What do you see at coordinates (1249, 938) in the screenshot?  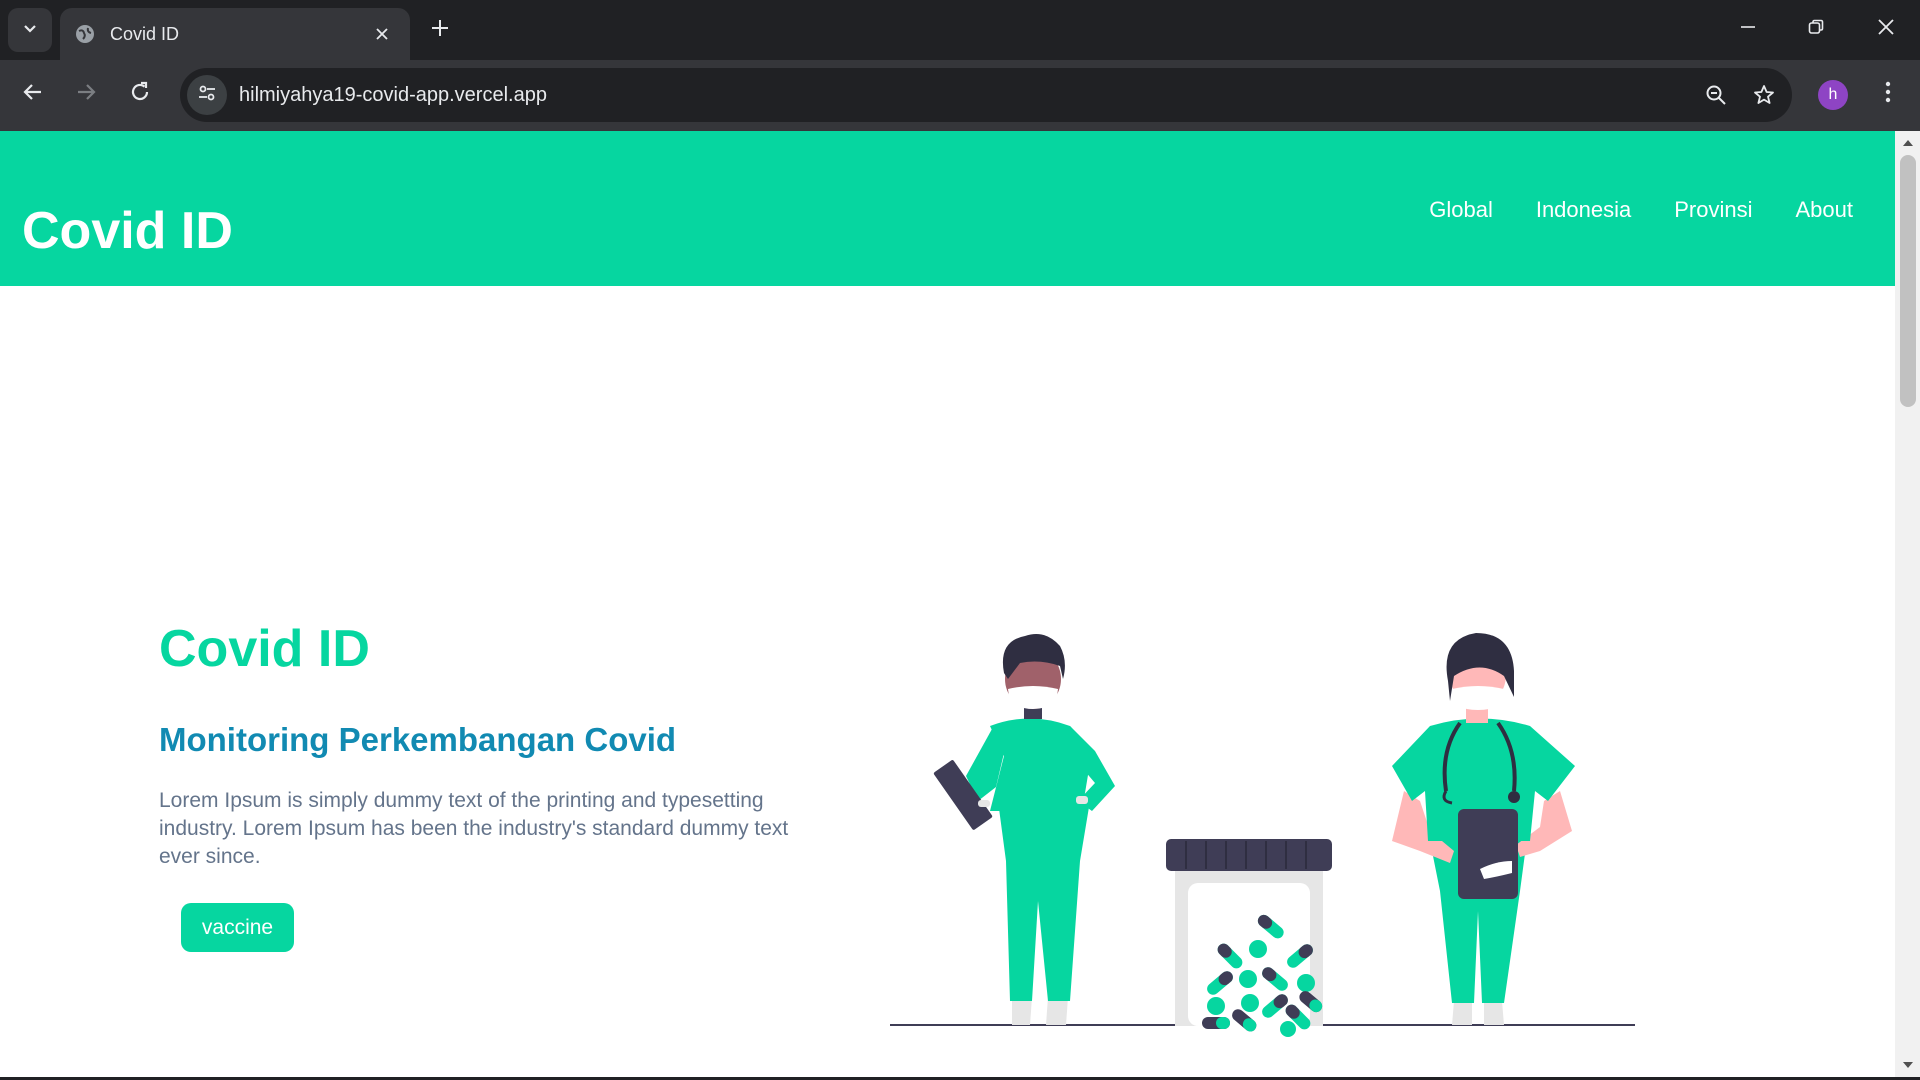 I see `pill-jar-figure` at bounding box center [1249, 938].